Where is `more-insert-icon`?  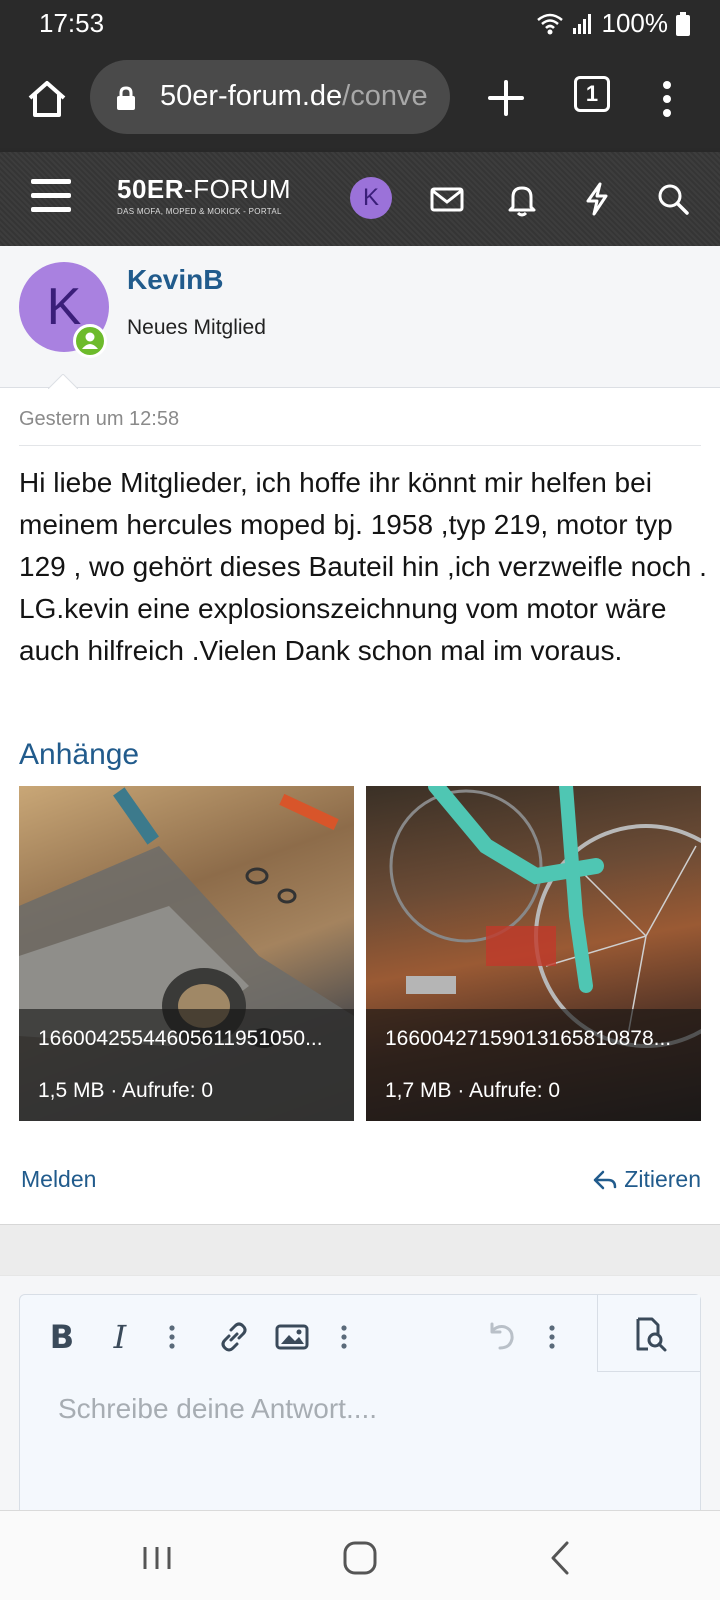 more-insert-icon is located at coordinates (344, 1337).